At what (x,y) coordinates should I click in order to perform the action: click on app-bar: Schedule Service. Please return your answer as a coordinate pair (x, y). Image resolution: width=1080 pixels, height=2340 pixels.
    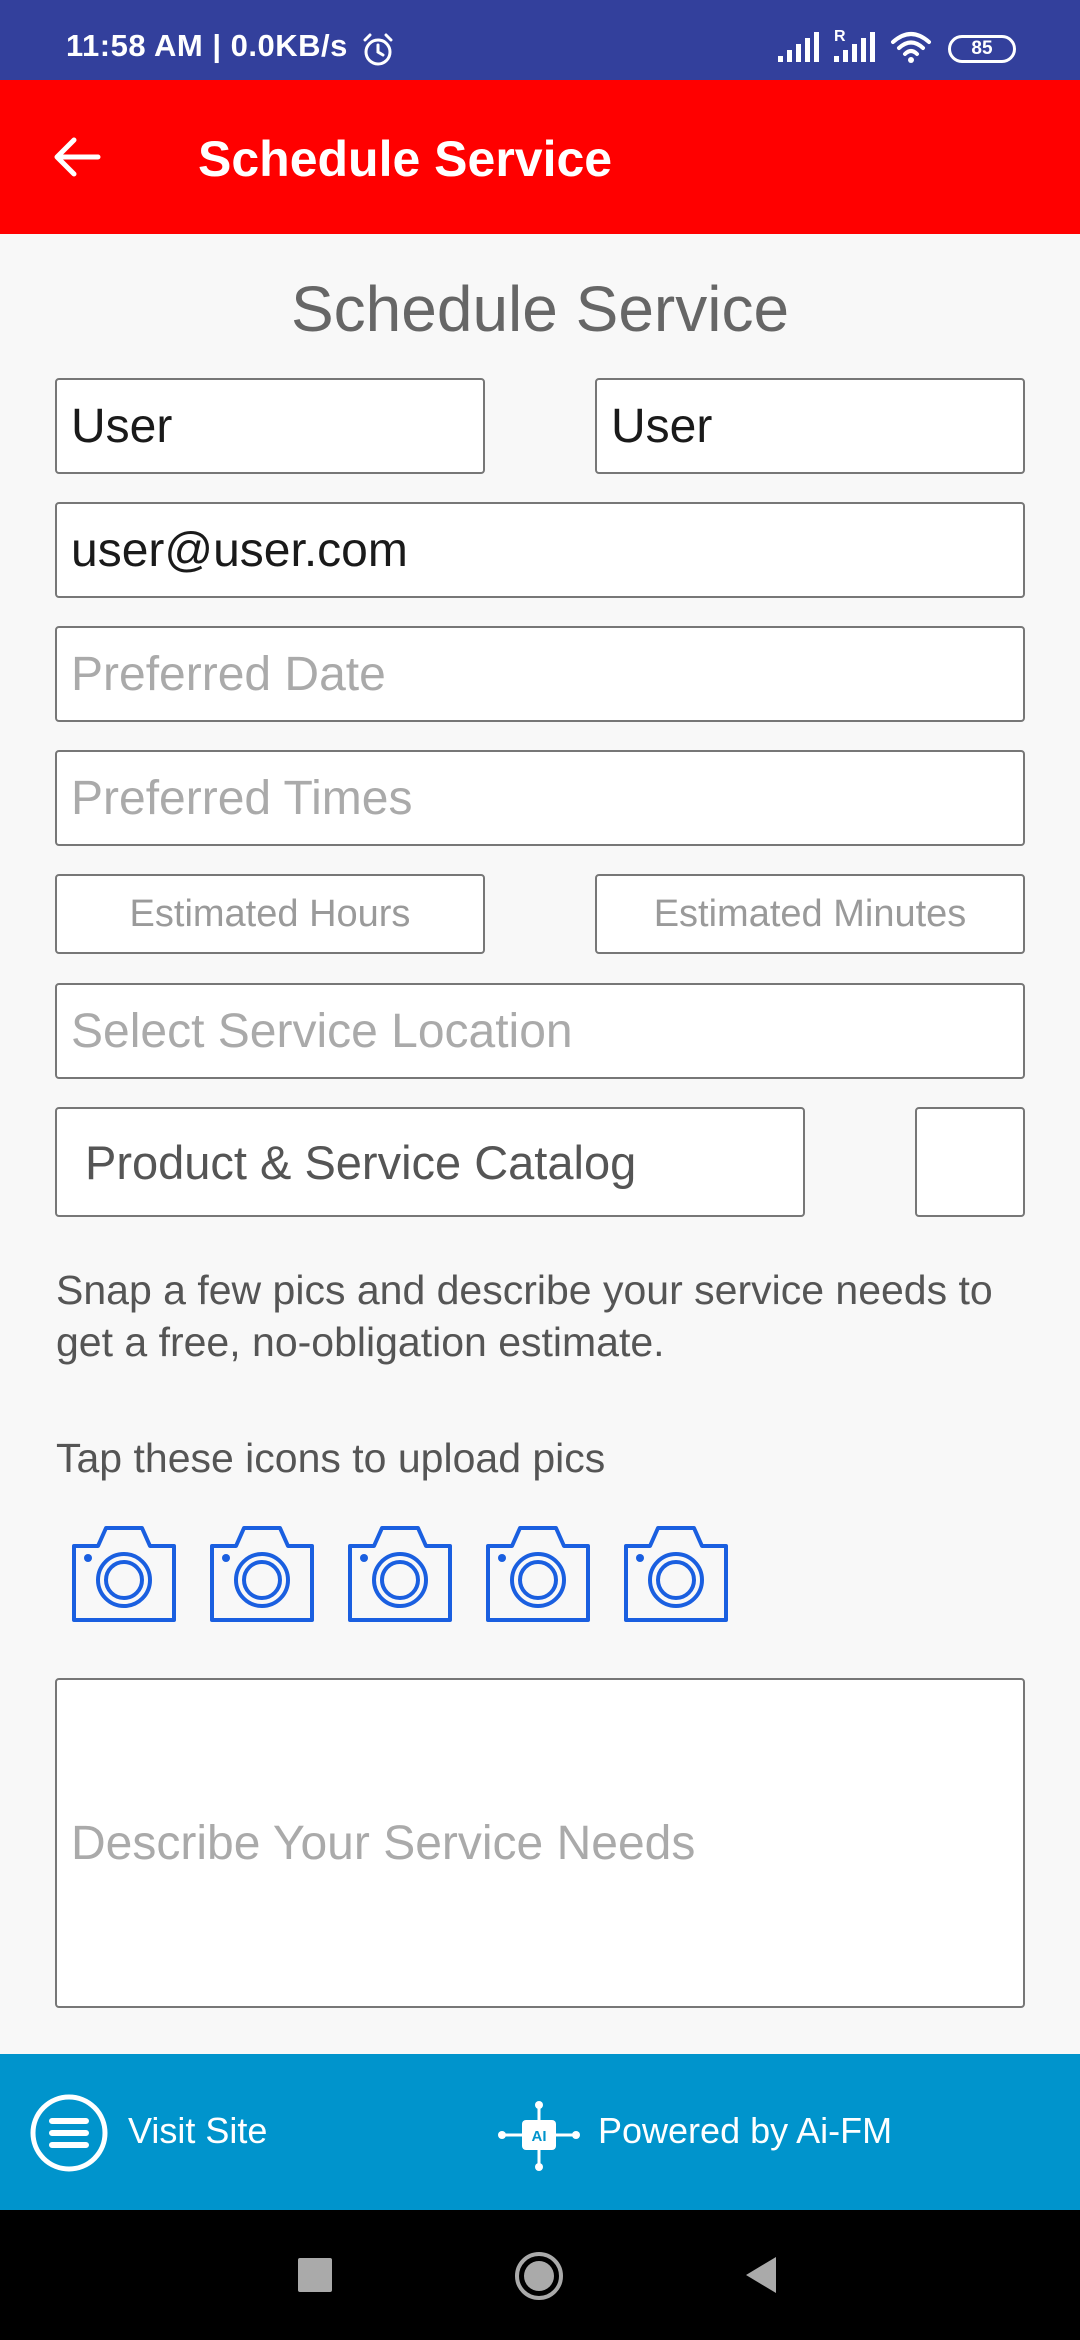
    Looking at the image, I should click on (540, 157).